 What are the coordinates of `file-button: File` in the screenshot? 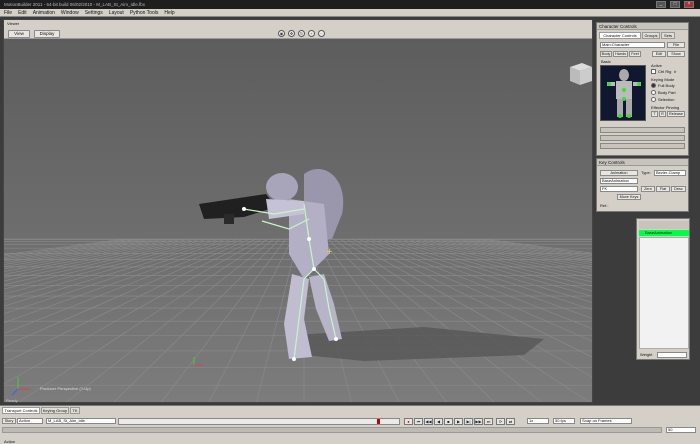 It's located at (676, 45).